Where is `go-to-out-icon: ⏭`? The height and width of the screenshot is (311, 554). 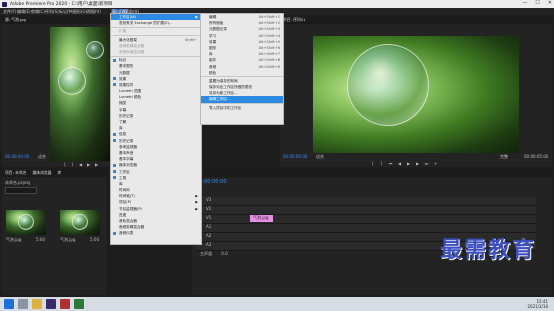
go-to-out-icon: ⏭ is located at coordinates (426, 163).